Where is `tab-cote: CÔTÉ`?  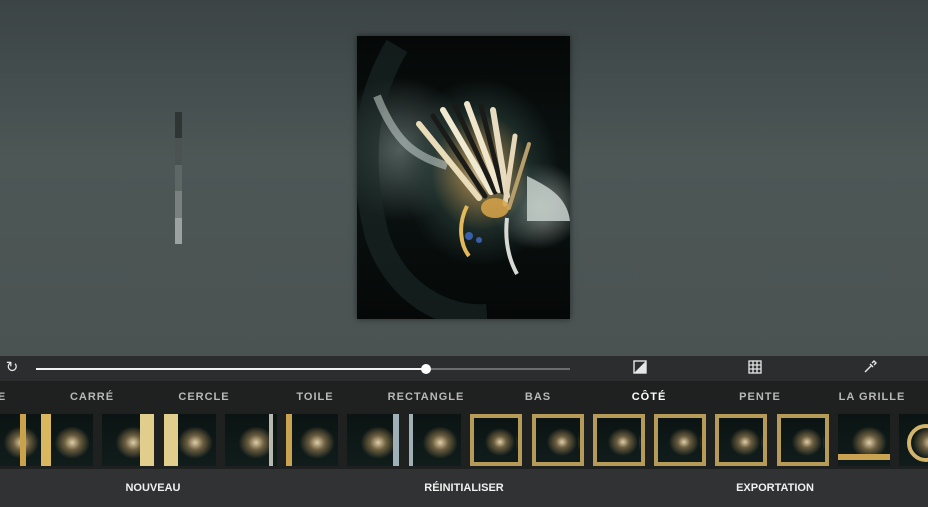 tab-cote: CÔTÉ is located at coordinates (649, 397).